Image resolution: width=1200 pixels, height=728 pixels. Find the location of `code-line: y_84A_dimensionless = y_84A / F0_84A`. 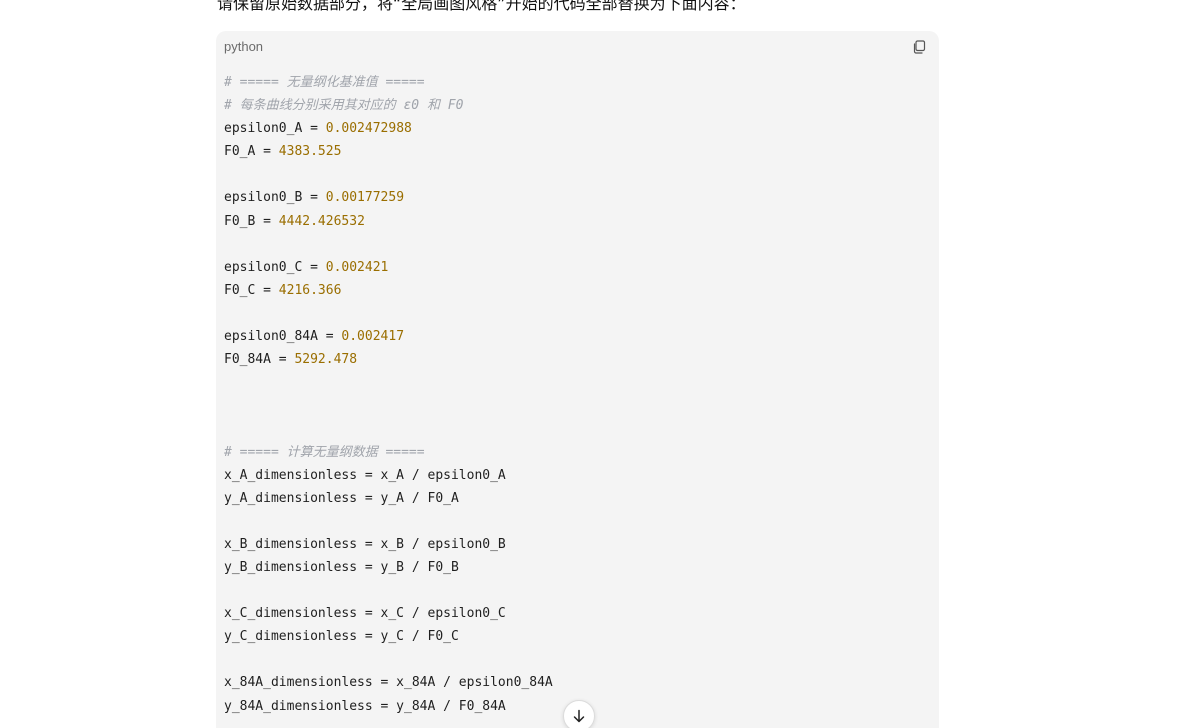

code-line: y_84A_dimensionless = y_84A / F0_84A is located at coordinates (388, 706).